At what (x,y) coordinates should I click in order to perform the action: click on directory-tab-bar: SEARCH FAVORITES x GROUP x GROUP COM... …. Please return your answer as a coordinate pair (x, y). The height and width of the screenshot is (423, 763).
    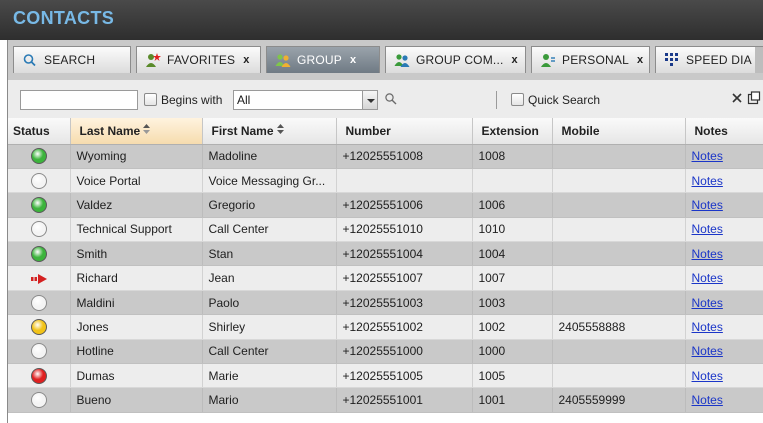
    Looking at the image, I should click on (385, 60).